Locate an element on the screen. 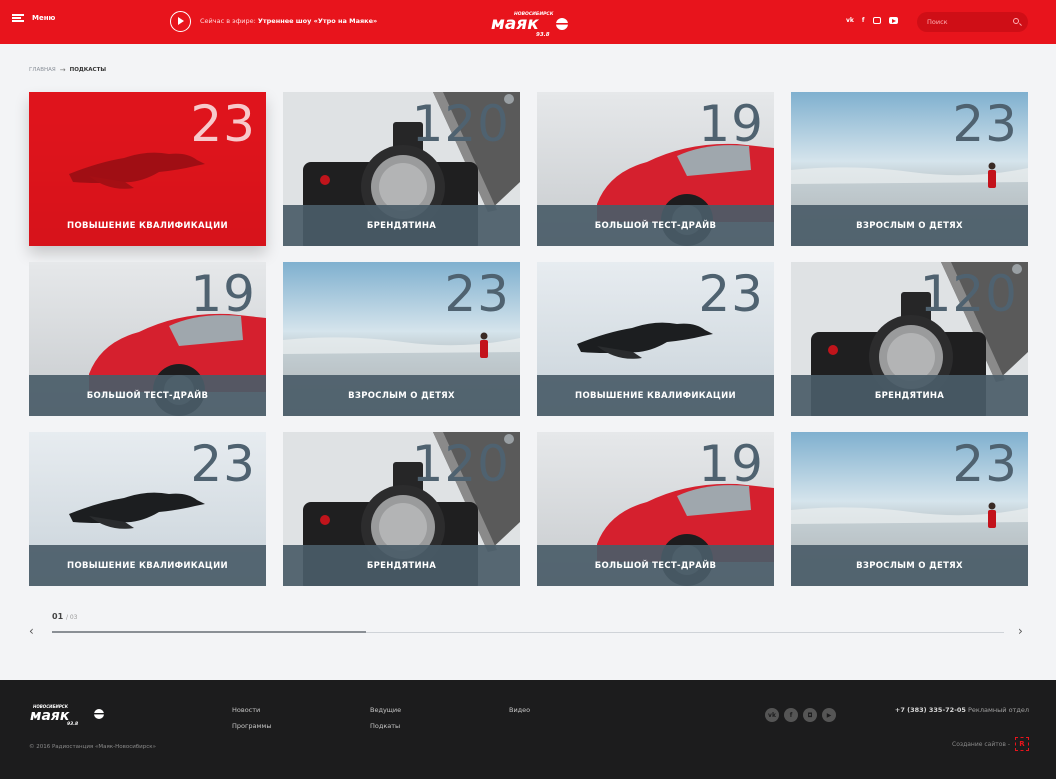 This screenshot has width=1056, height=779. footer-logo: НОВОСИБИРСК маяк 93.8 is located at coordinates (70, 714).